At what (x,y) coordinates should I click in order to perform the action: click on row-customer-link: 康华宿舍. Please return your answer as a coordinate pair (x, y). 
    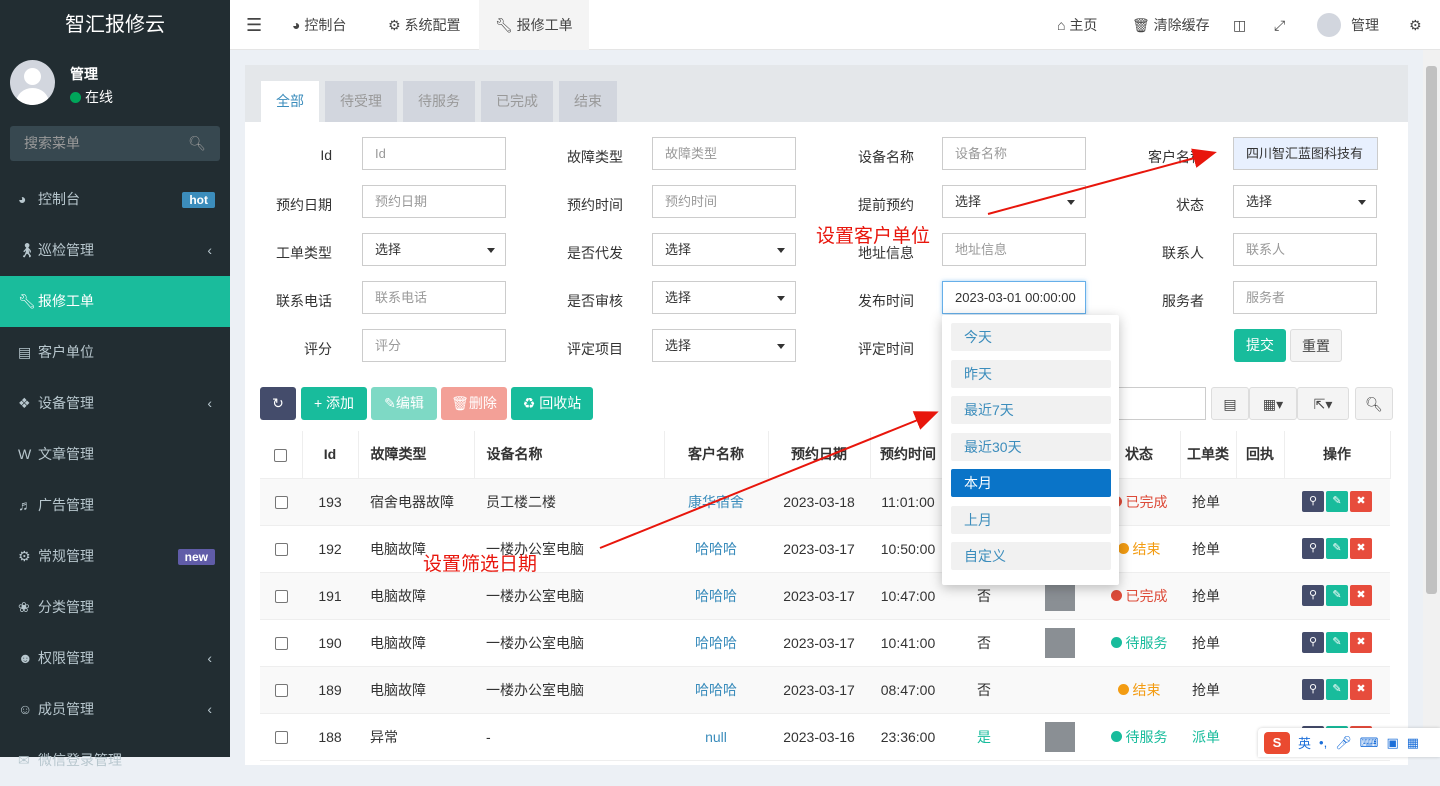
    Looking at the image, I should click on (716, 502).